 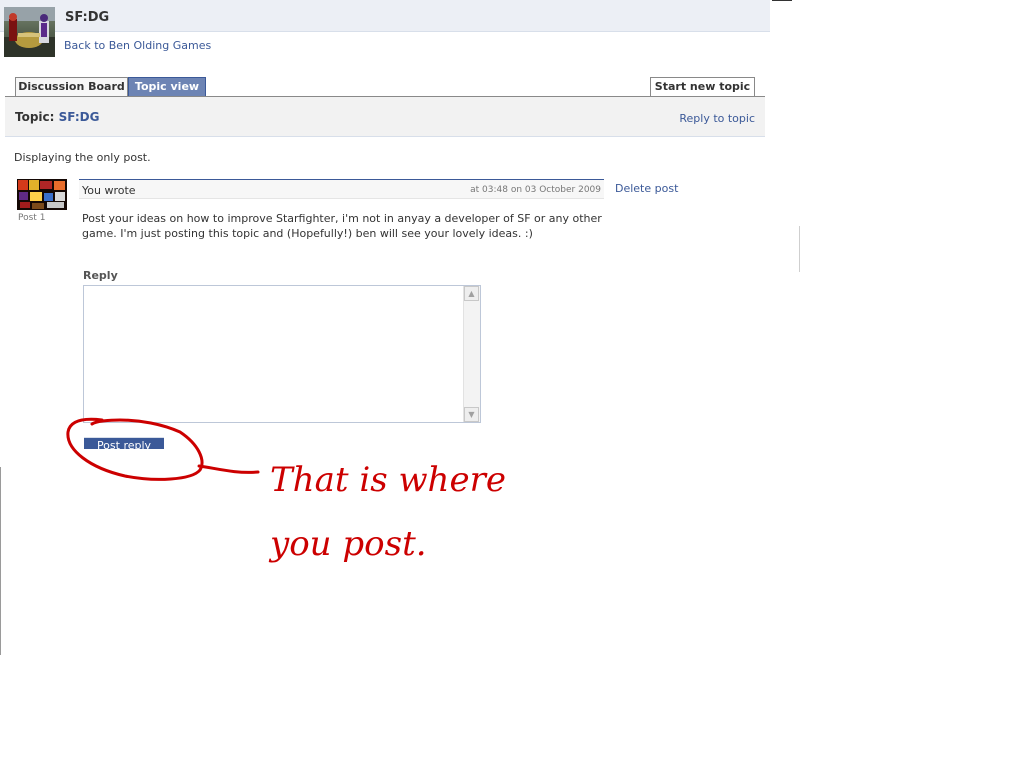 I want to click on right-edge-rule, so click(x=799, y=249).